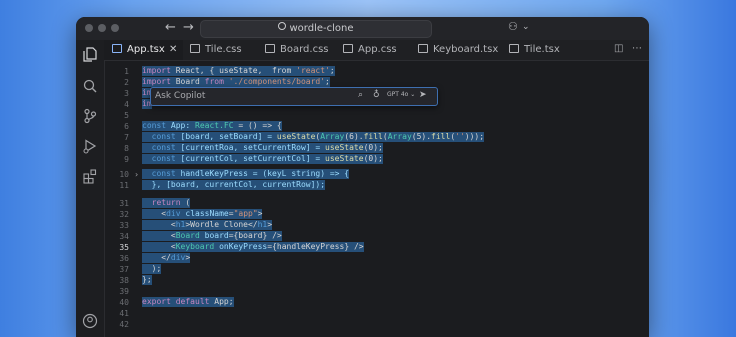 The image size is (736, 337). I want to click on tab-label: Tile.css, so click(223, 49).